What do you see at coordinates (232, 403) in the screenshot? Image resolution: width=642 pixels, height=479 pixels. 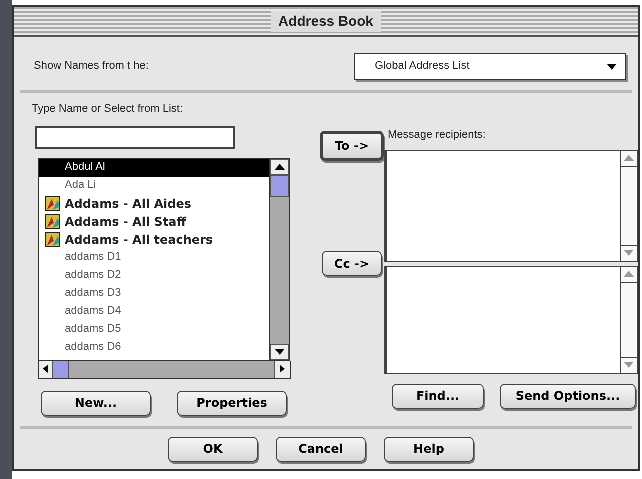 I see `dialog-button: Properties` at bounding box center [232, 403].